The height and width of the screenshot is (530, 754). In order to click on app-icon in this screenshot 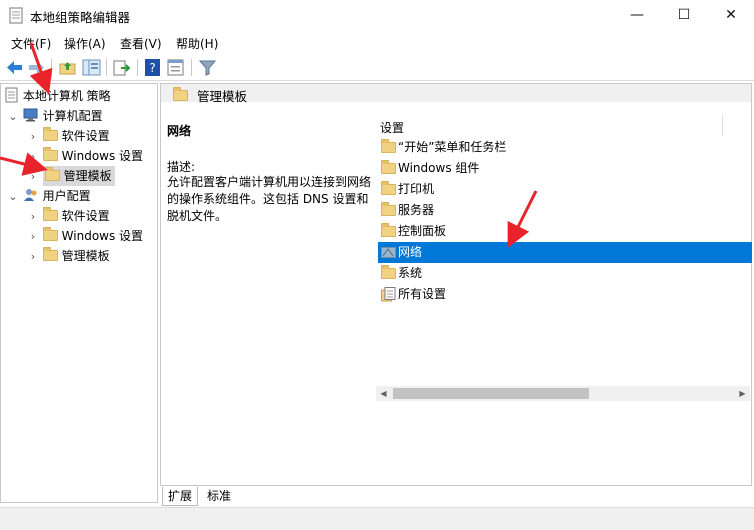, I will do `click(16, 15)`.